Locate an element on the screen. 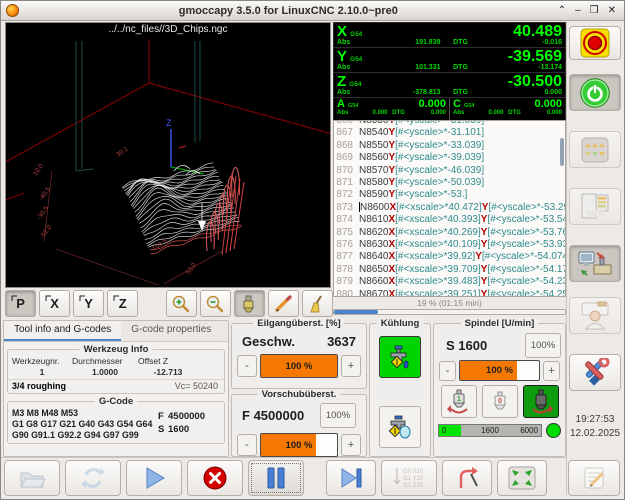 The width and height of the screenshot is (625, 500). feed-override-slider: - 100 % + is located at coordinates (299, 445).